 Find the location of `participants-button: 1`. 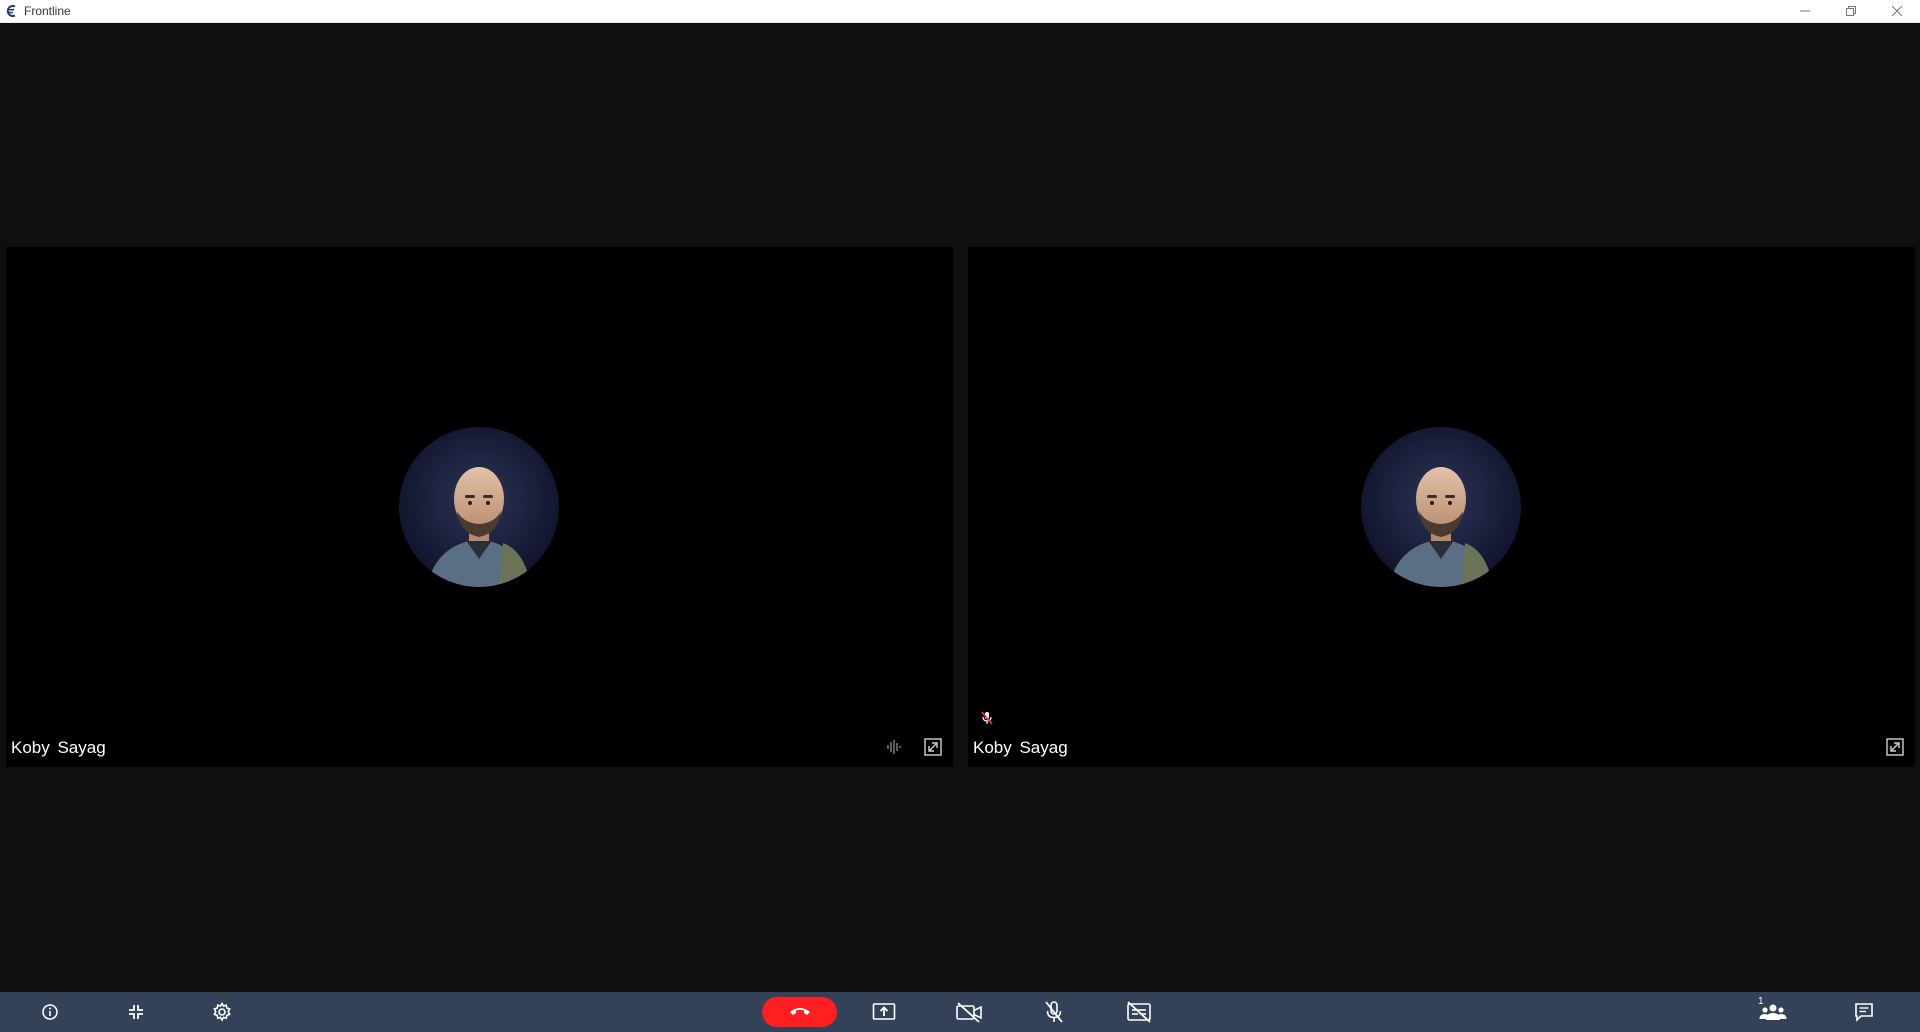

participants-button: 1 is located at coordinates (1773, 1011).